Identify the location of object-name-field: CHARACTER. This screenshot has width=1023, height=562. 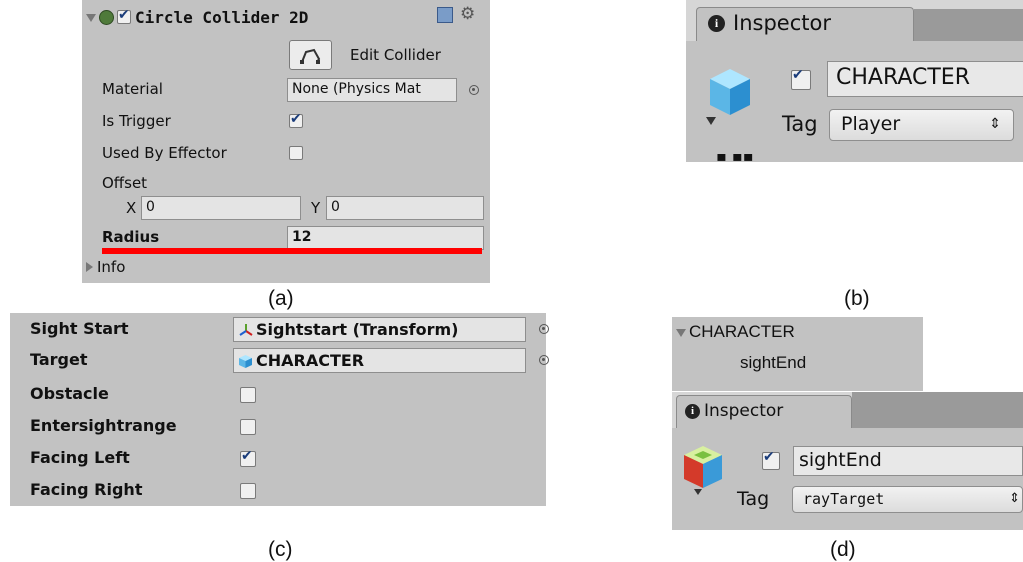
(925, 79).